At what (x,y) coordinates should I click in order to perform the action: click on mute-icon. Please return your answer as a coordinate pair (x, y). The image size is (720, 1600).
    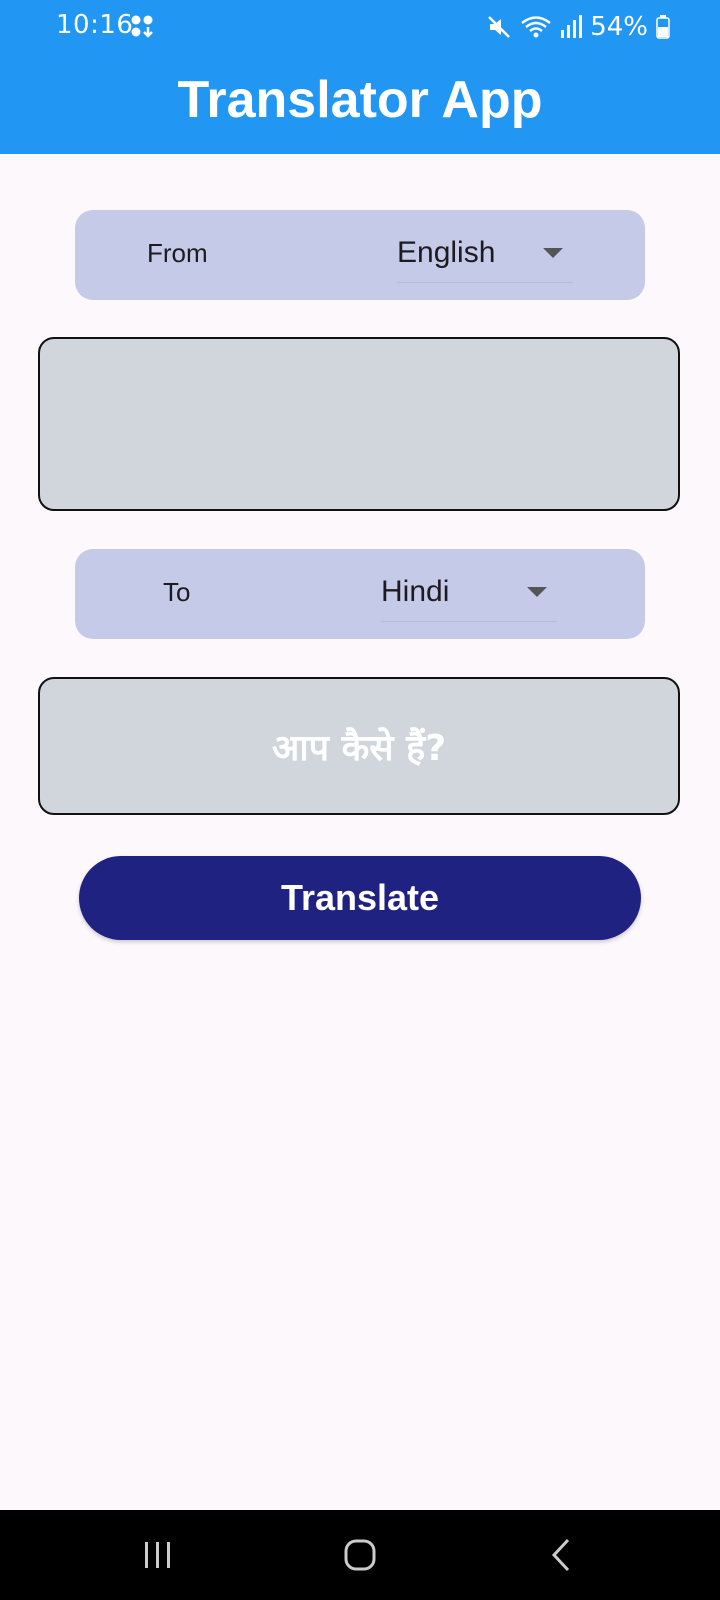
    Looking at the image, I should click on (499, 27).